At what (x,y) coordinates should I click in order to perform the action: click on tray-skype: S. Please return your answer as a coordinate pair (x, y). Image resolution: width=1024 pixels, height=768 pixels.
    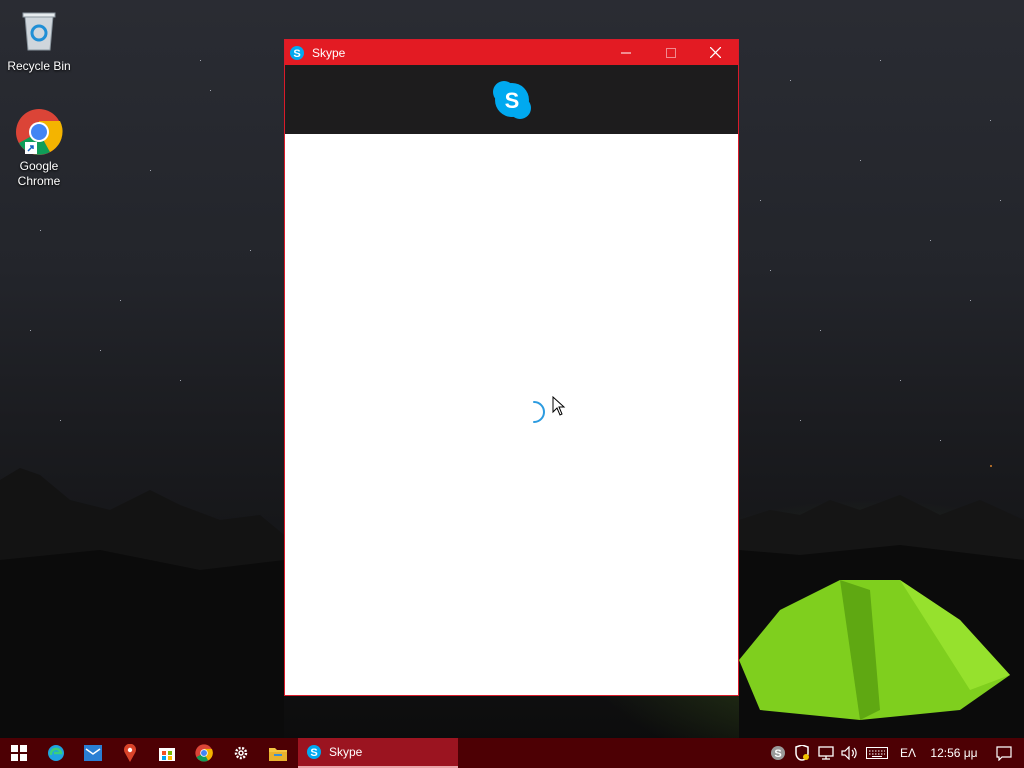
    Looking at the image, I should click on (778, 753).